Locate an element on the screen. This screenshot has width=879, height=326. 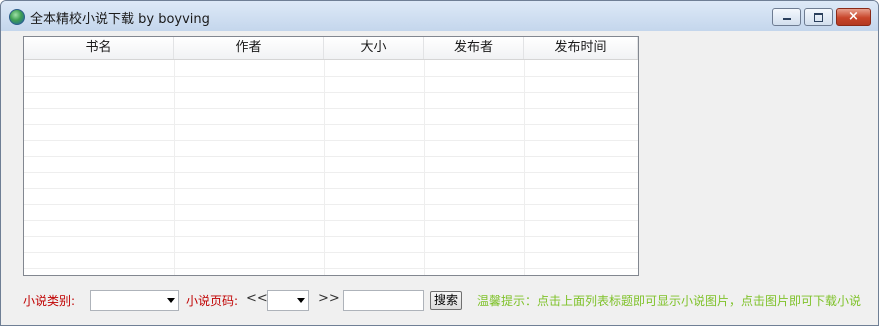
column-header-title: 书名 is located at coordinates (99, 48).